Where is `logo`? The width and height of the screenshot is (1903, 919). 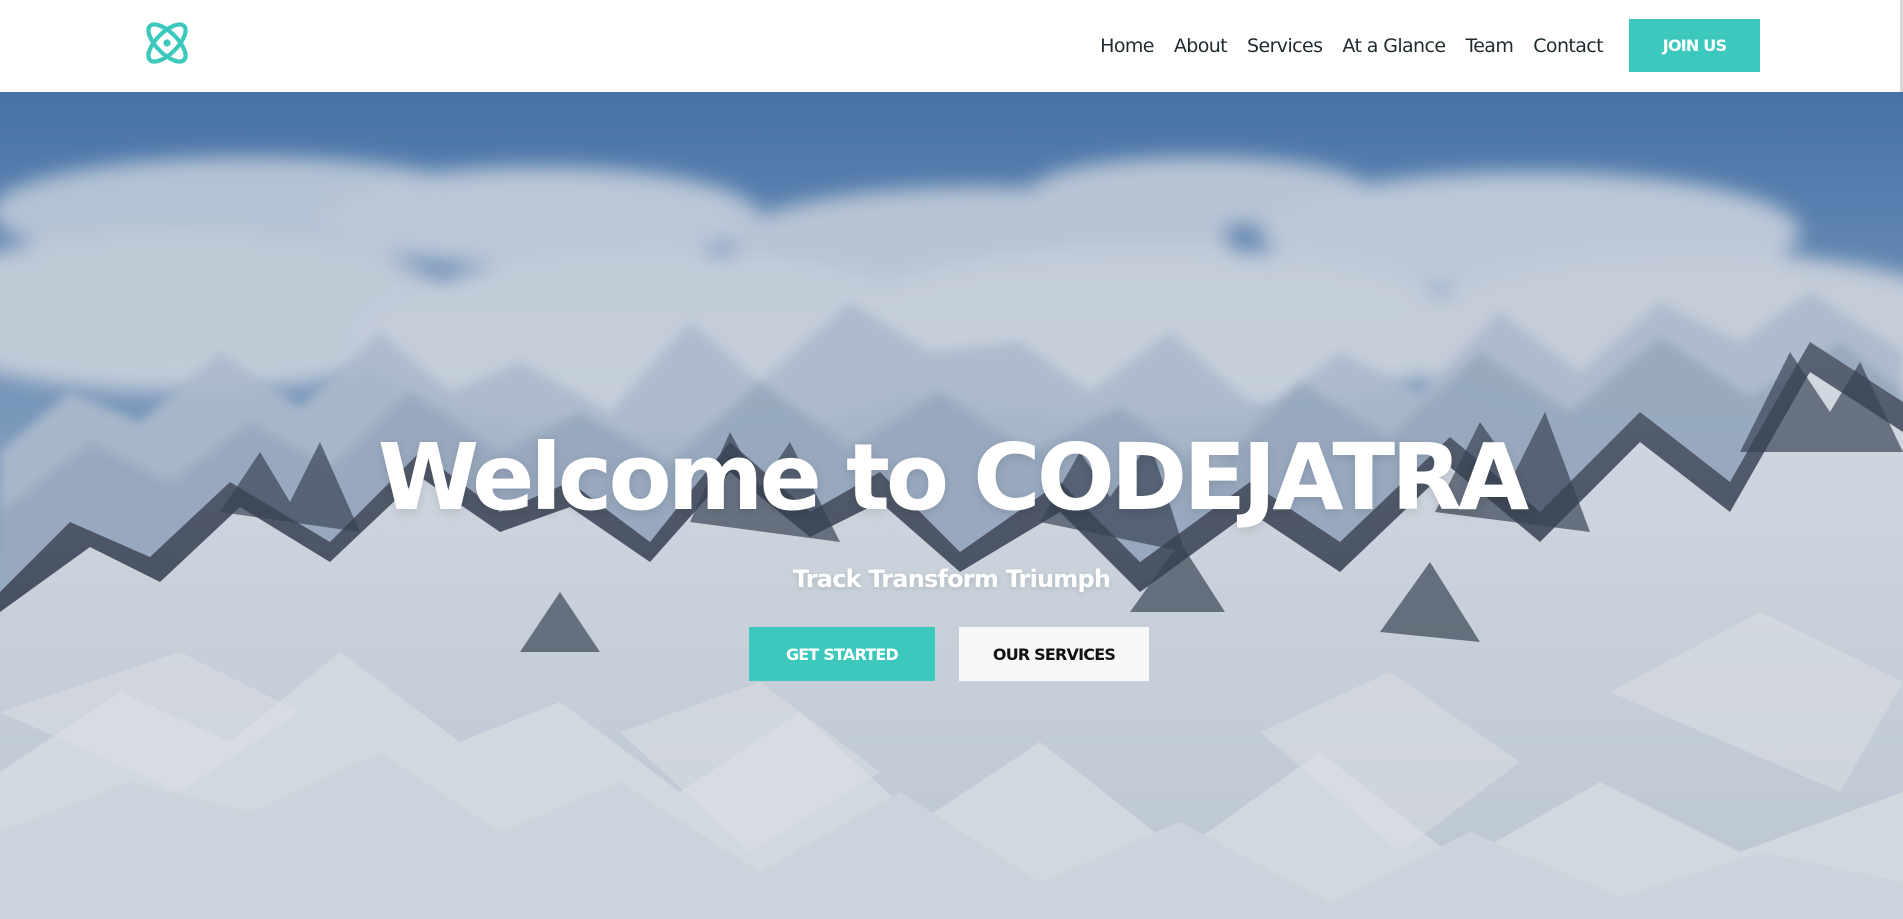
logo is located at coordinates (167, 43).